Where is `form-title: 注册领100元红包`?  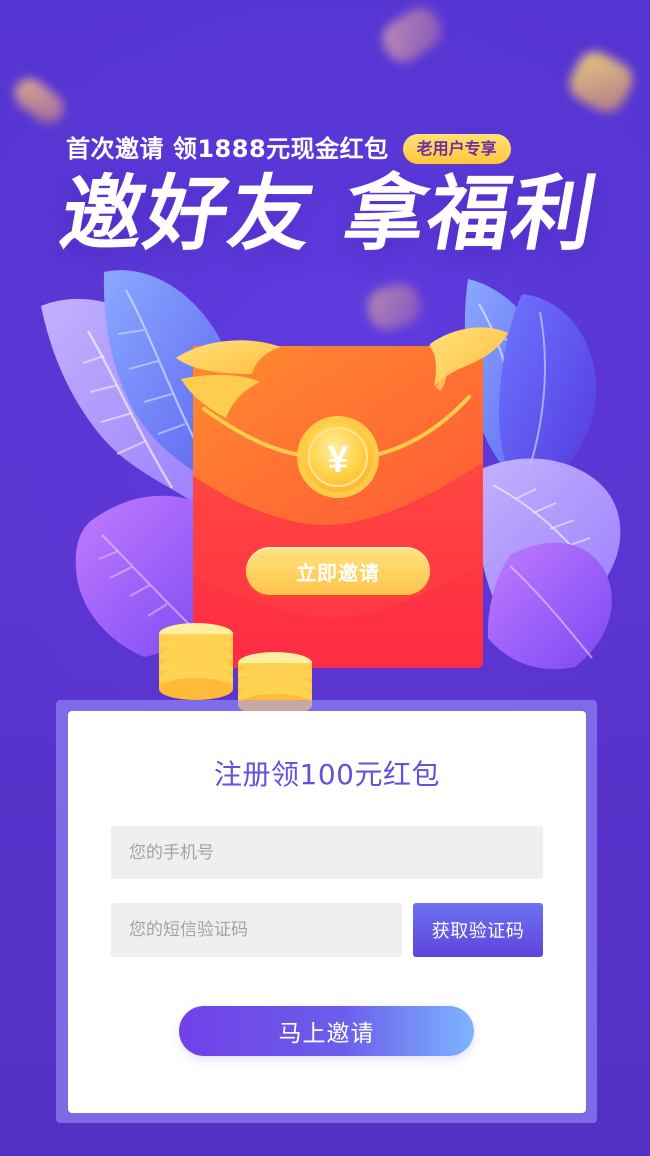
form-title: 注册领100元红包 is located at coordinates (327, 774).